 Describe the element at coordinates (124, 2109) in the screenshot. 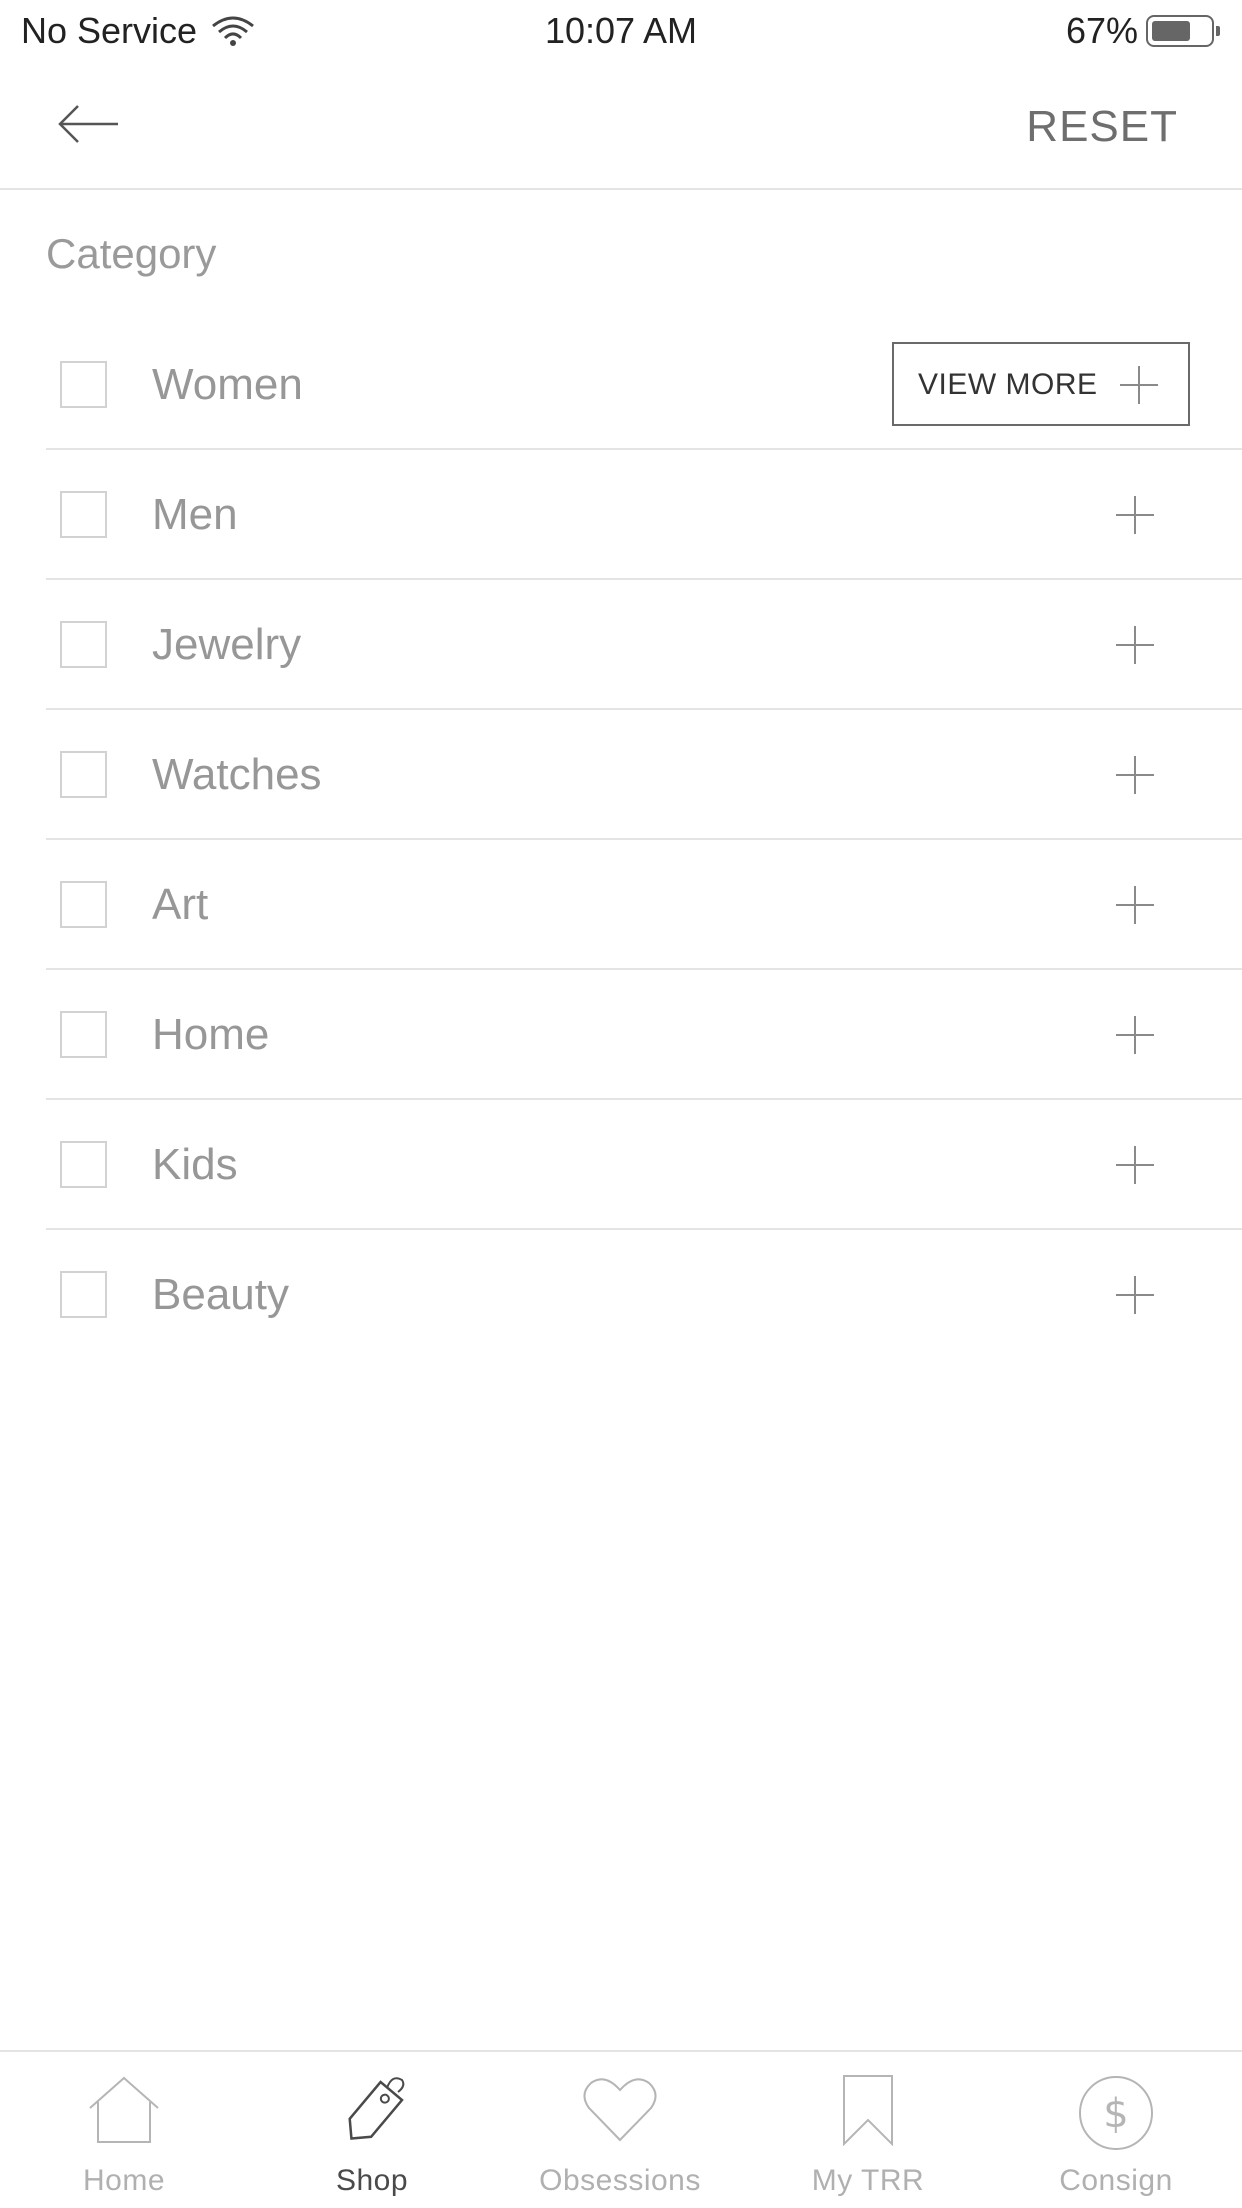

I see `house-icon` at that location.